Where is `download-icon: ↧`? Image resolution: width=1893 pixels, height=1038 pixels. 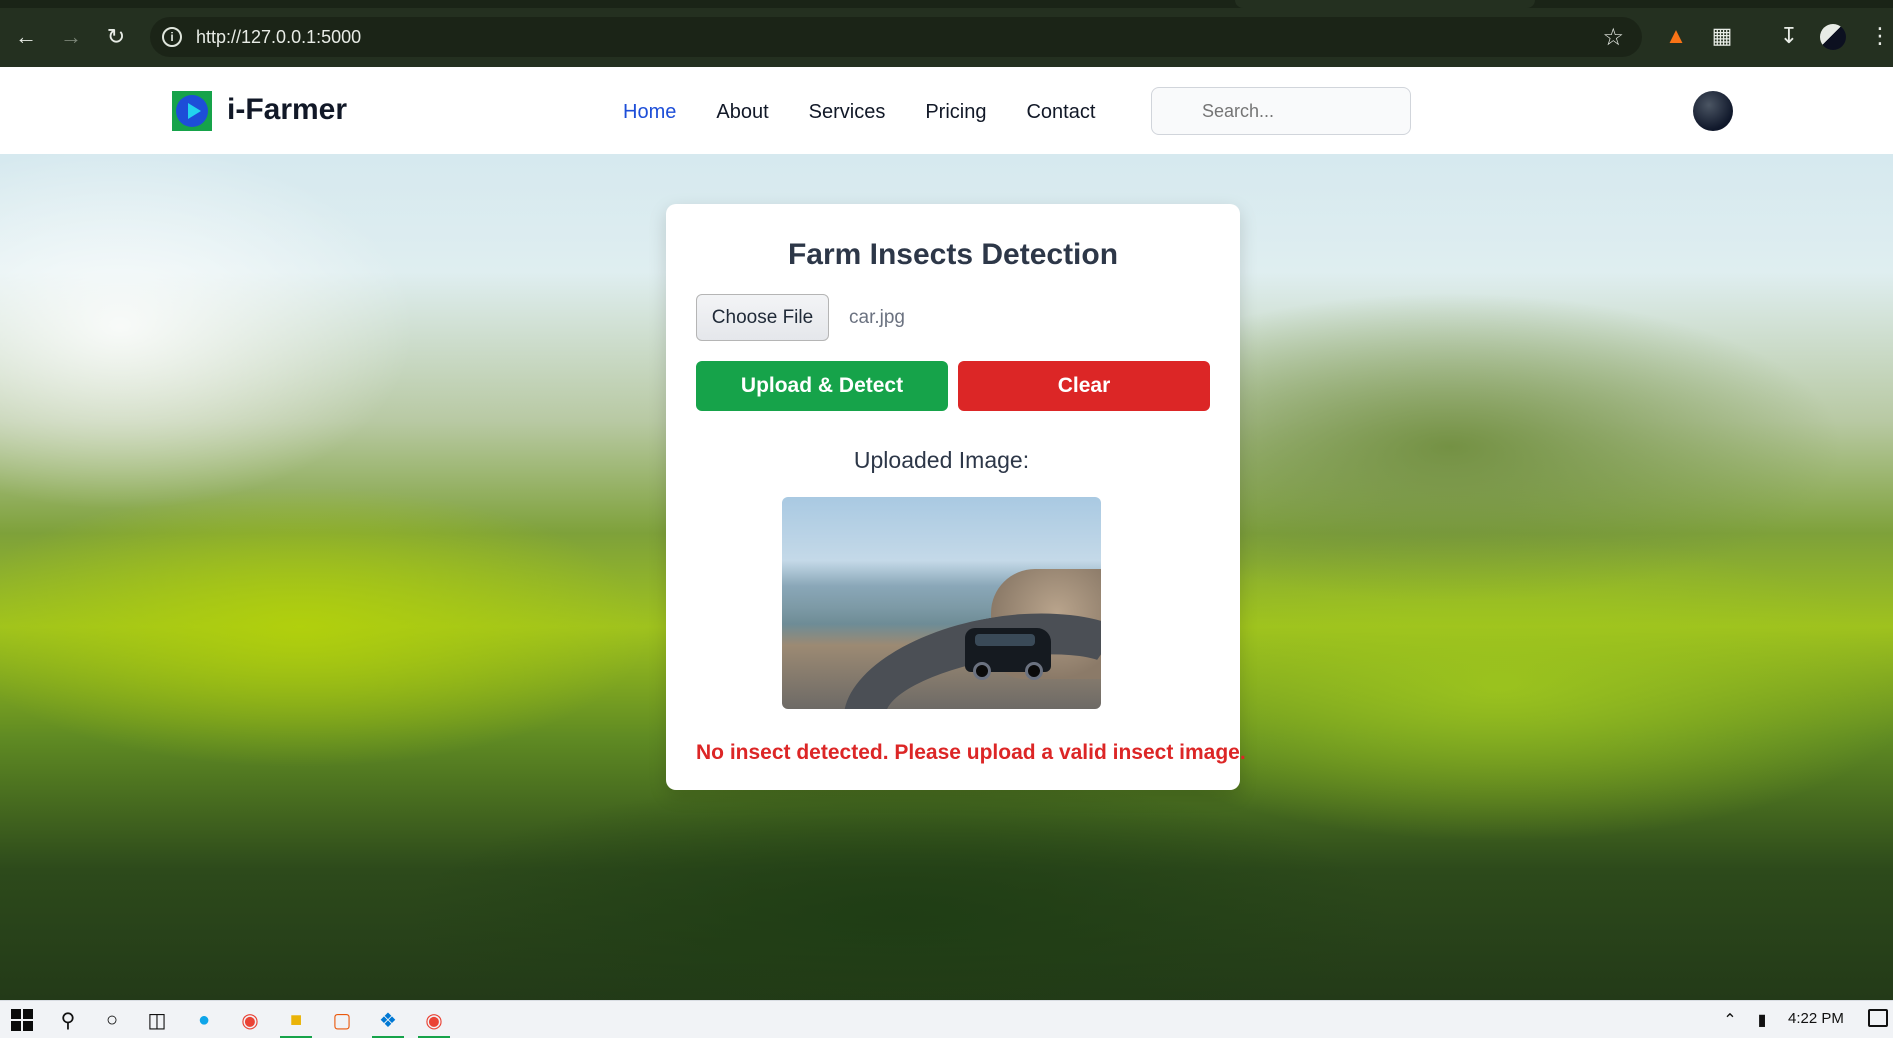 download-icon: ↧ is located at coordinates (1789, 36).